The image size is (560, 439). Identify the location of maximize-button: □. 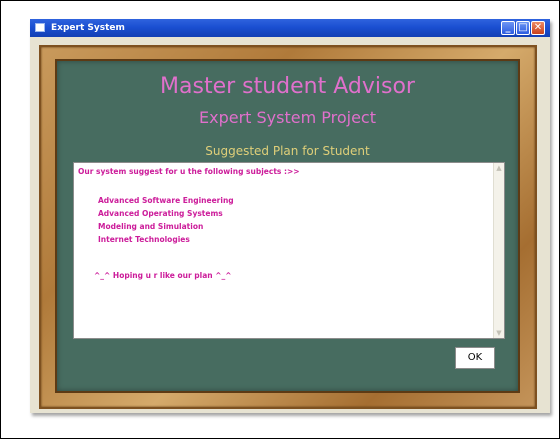
(523, 28).